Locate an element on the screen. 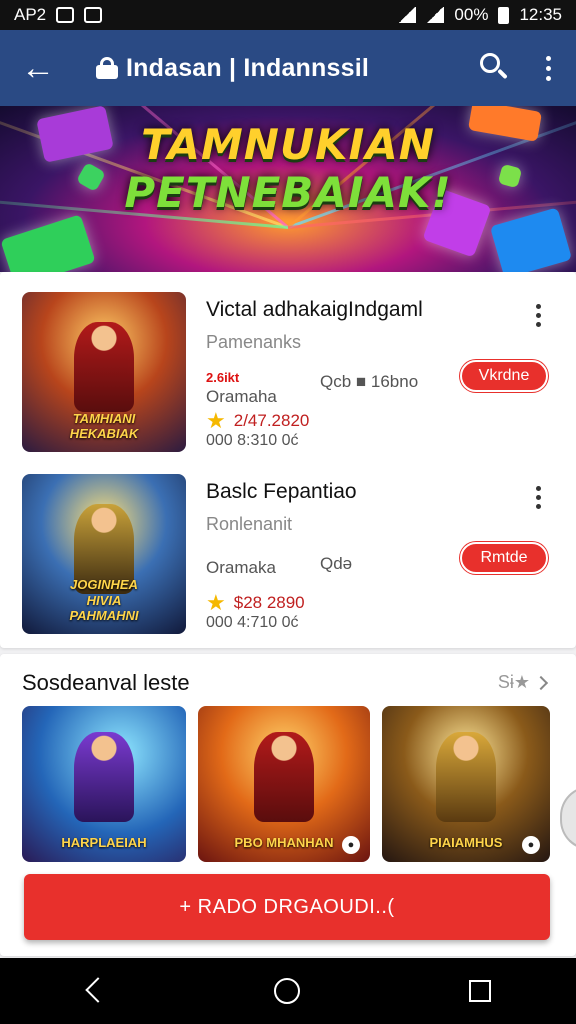 The width and height of the screenshot is (576, 1024). app-extra: Qdə is located at coordinates (336, 563).